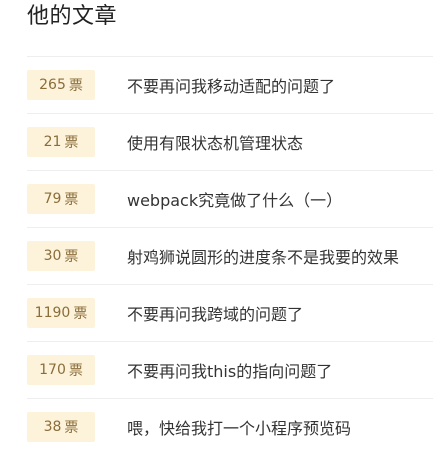 This screenshot has width=433, height=453. I want to click on article-item: 265 票 不要再问我移动适配的问题了, so click(230, 84).